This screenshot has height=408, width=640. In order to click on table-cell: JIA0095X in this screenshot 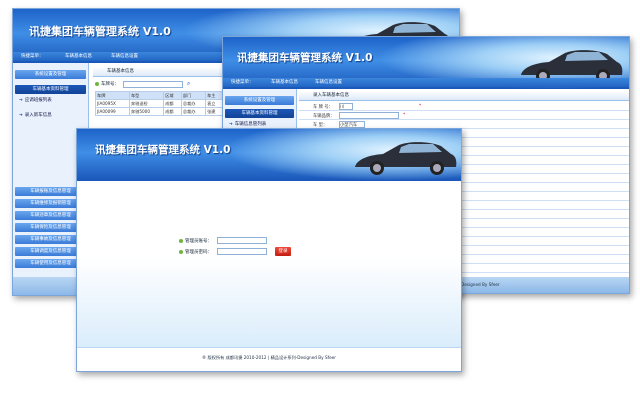, I will do `click(112, 103)`.